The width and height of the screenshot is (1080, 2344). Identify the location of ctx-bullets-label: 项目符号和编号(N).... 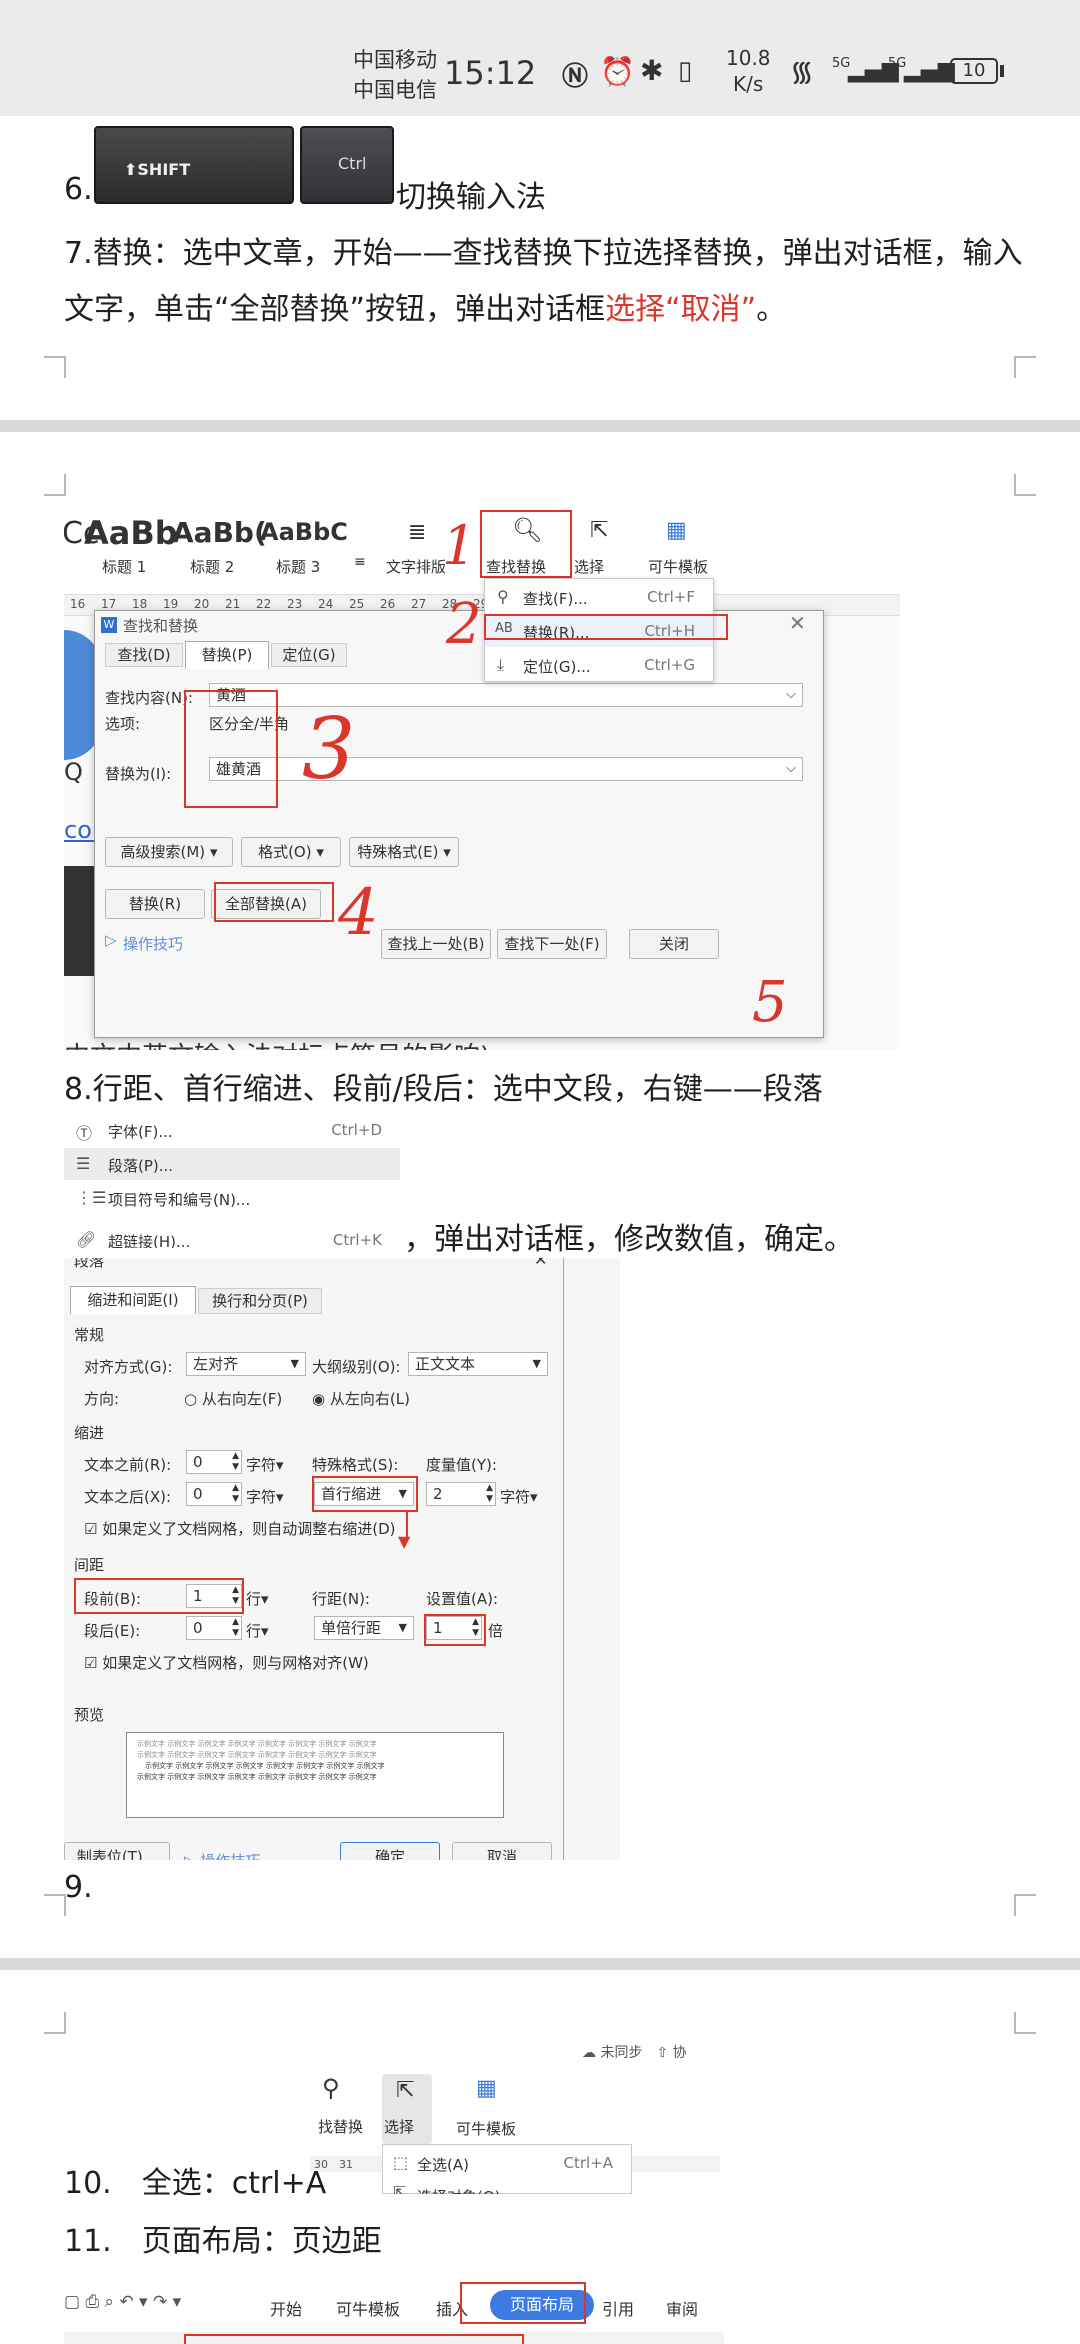
(179, 1200).